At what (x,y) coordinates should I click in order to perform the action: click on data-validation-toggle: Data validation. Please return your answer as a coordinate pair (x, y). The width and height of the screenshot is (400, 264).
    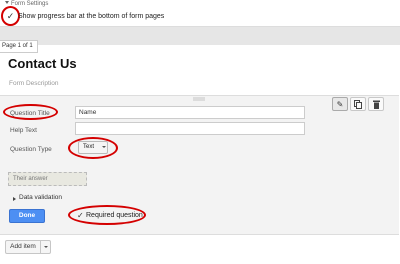
    Looking at the image, I should click on (40, 197).